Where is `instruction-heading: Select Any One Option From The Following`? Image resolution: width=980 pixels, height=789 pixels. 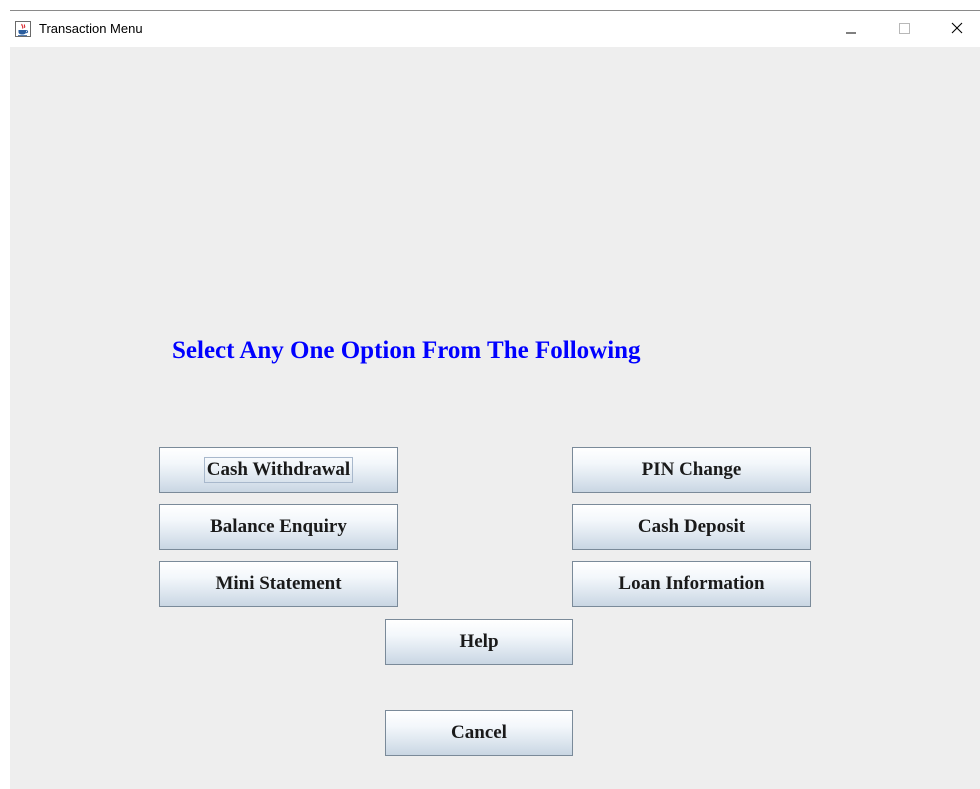
instruction-heading: Select Any One Option From The Following is located at coordinates (406, 350).